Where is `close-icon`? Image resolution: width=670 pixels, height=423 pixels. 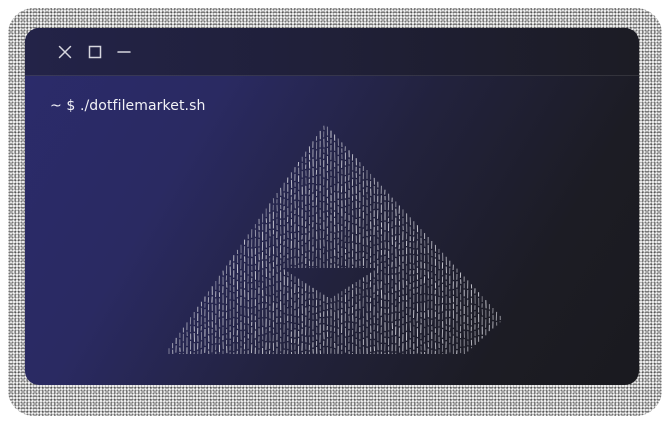
close-icon is located at coordinates (65, 52).